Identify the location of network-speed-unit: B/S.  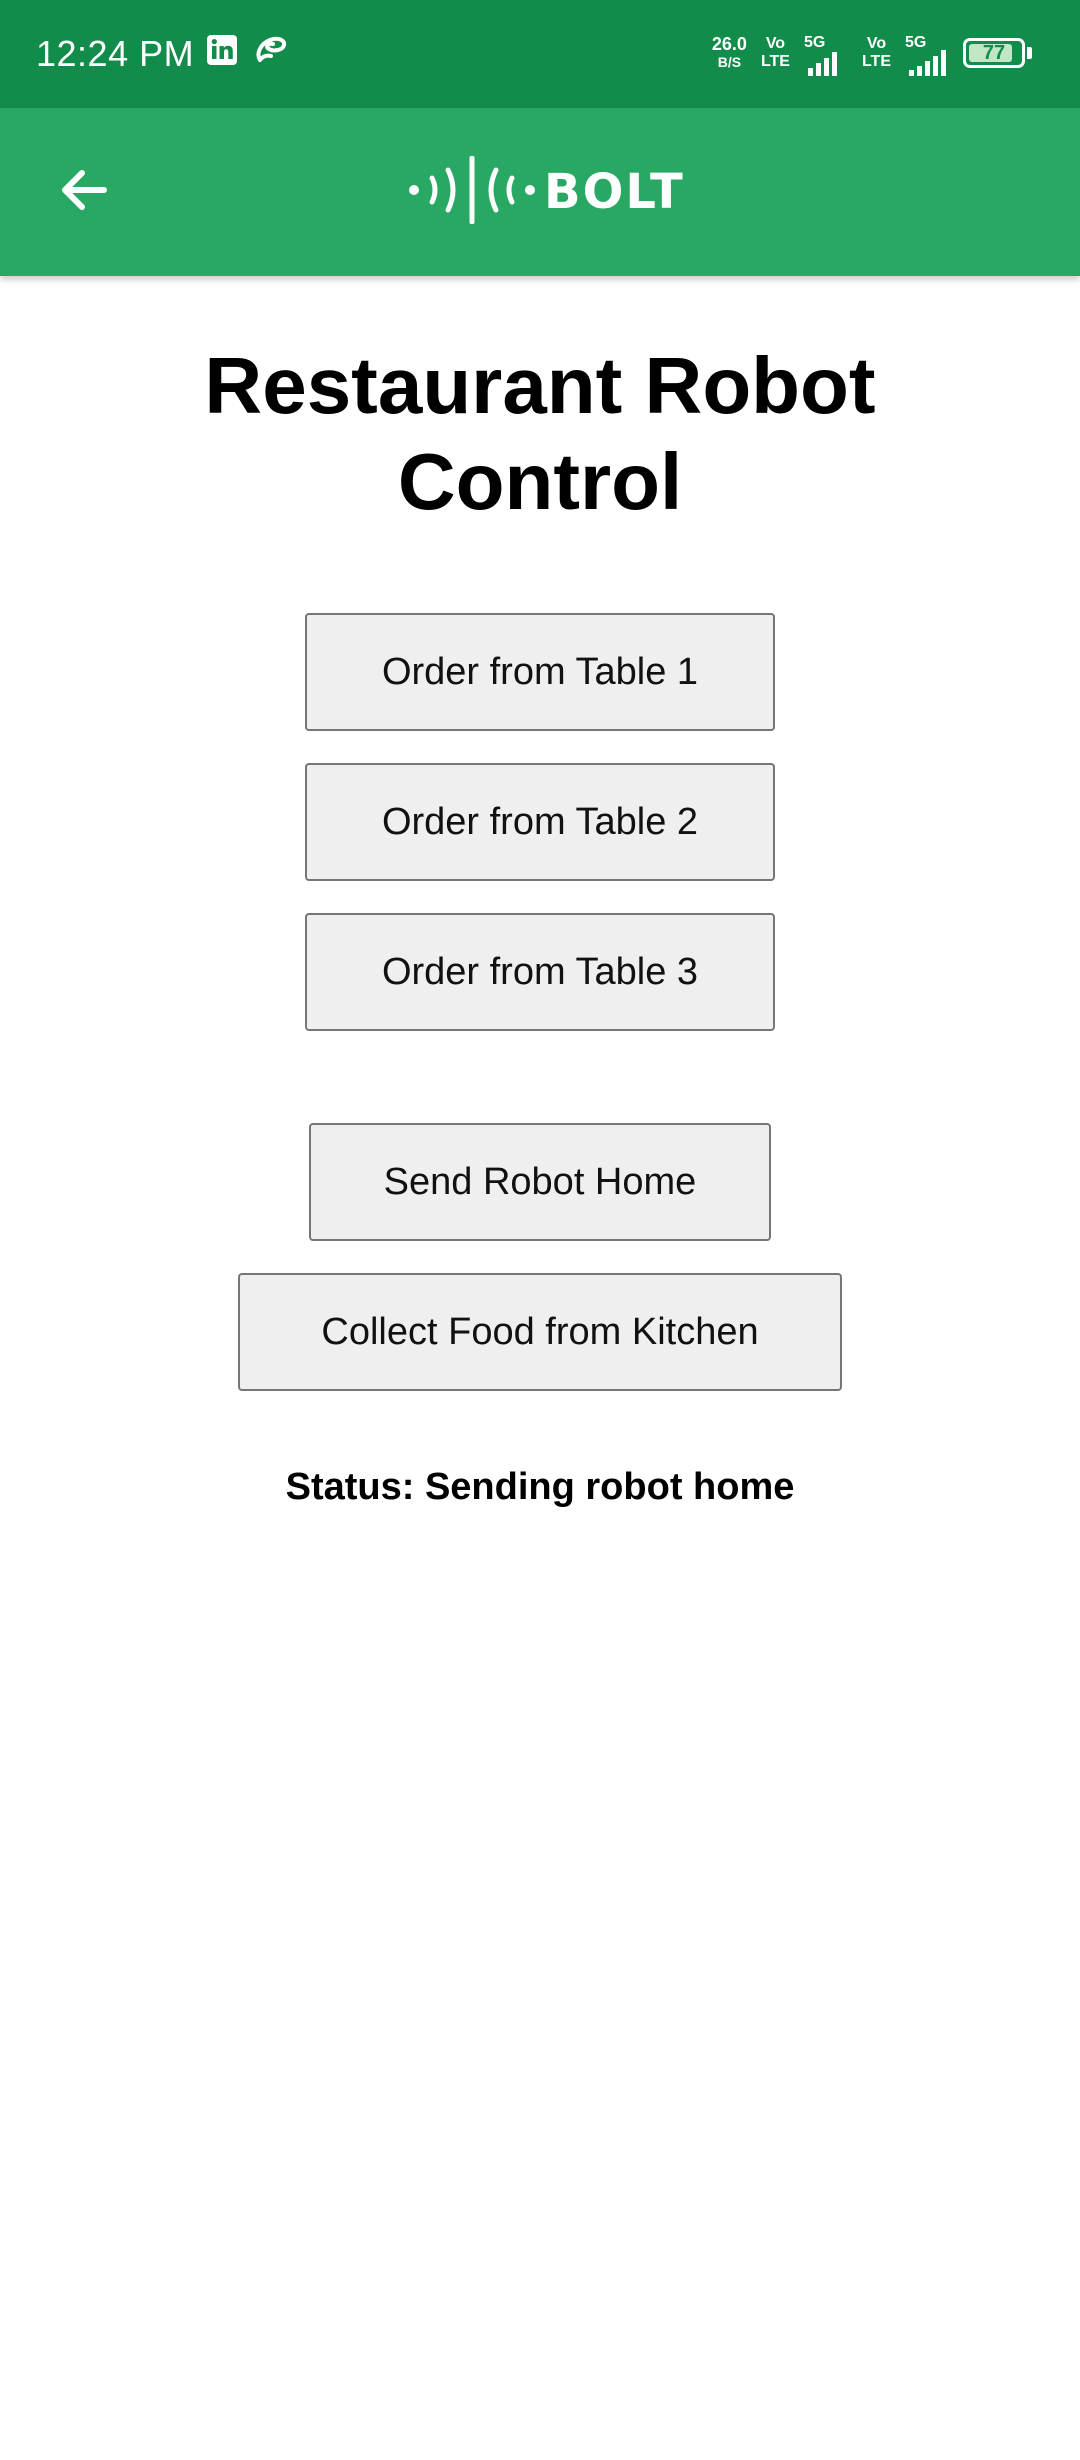
(729, 62).